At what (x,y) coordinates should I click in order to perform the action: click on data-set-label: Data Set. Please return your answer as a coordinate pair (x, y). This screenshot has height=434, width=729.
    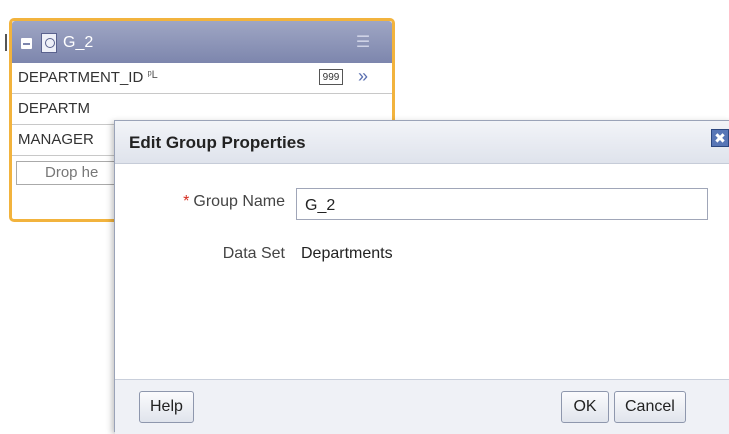
    Looking at the image, I should click on (253, 253).